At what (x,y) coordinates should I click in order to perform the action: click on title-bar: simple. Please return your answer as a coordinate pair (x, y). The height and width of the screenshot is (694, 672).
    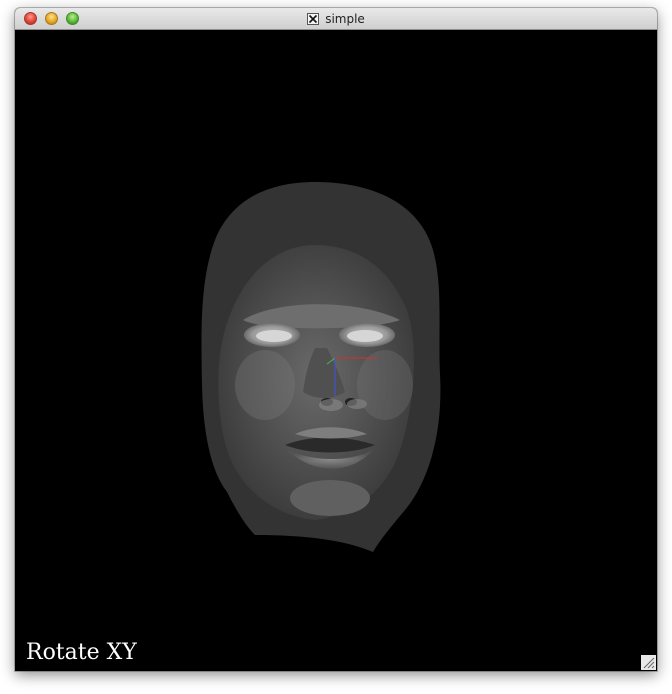
    Looking at the image, I should click on (336, 19).